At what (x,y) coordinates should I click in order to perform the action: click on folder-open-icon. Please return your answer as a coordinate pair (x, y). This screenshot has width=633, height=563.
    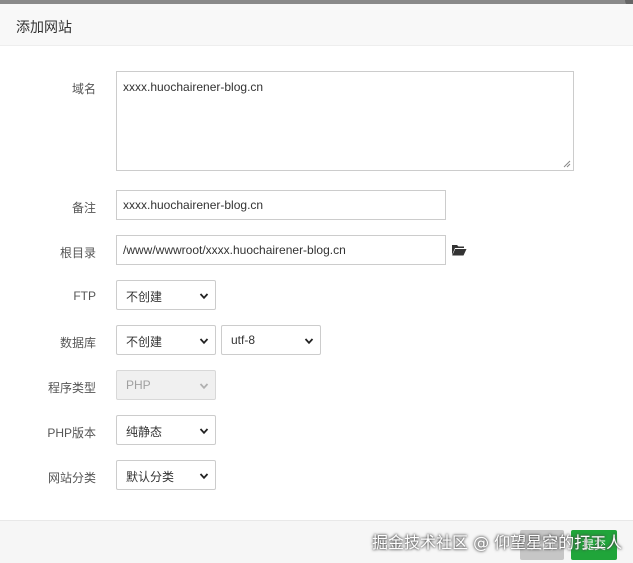
    Looking at the image, I should click on (459, 250).